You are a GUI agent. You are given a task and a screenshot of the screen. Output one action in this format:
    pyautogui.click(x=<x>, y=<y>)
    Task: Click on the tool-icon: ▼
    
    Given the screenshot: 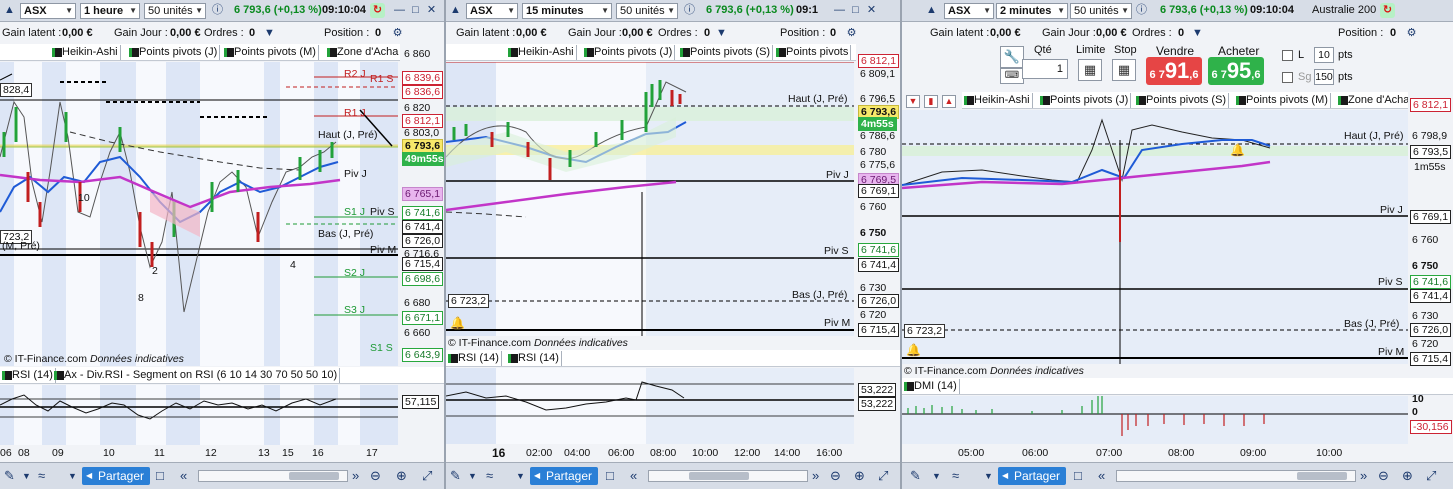 What is the action you would take?
    pyautogui.click(x=913, y=101)
    